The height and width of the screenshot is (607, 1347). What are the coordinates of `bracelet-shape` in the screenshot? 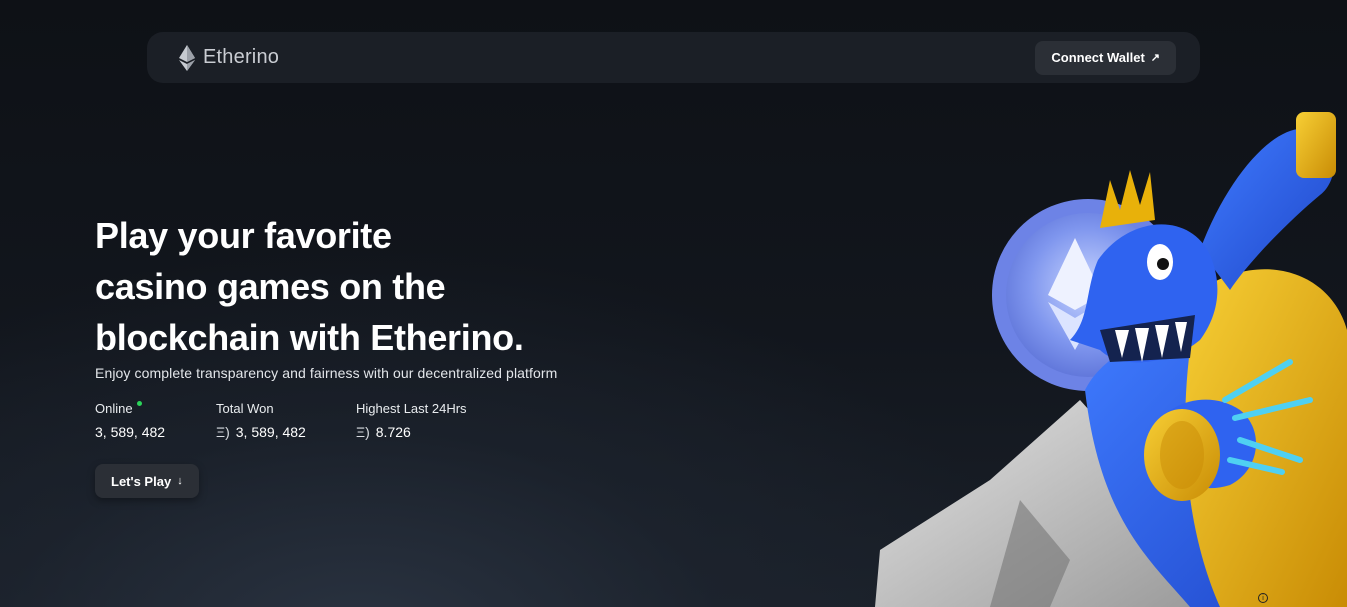 It's located at (1316, 145).